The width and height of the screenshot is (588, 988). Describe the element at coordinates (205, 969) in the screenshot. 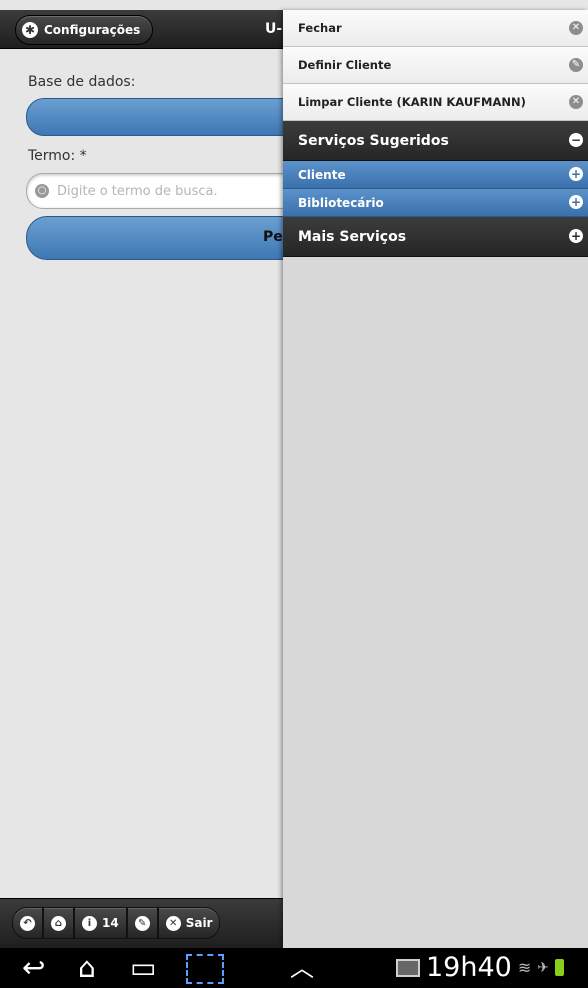

I see `screenshot-icon` at that location.